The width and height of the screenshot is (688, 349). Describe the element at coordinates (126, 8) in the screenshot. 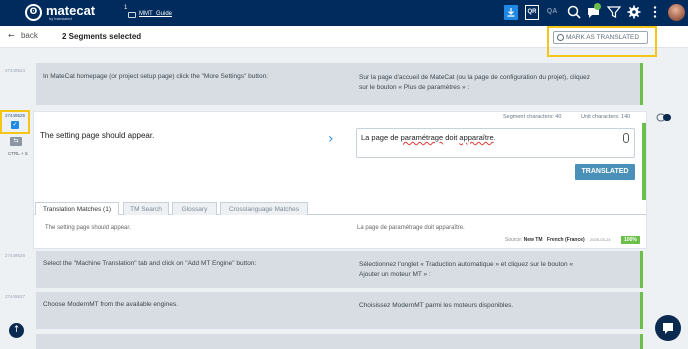

I see `project-number: 1` at that location.